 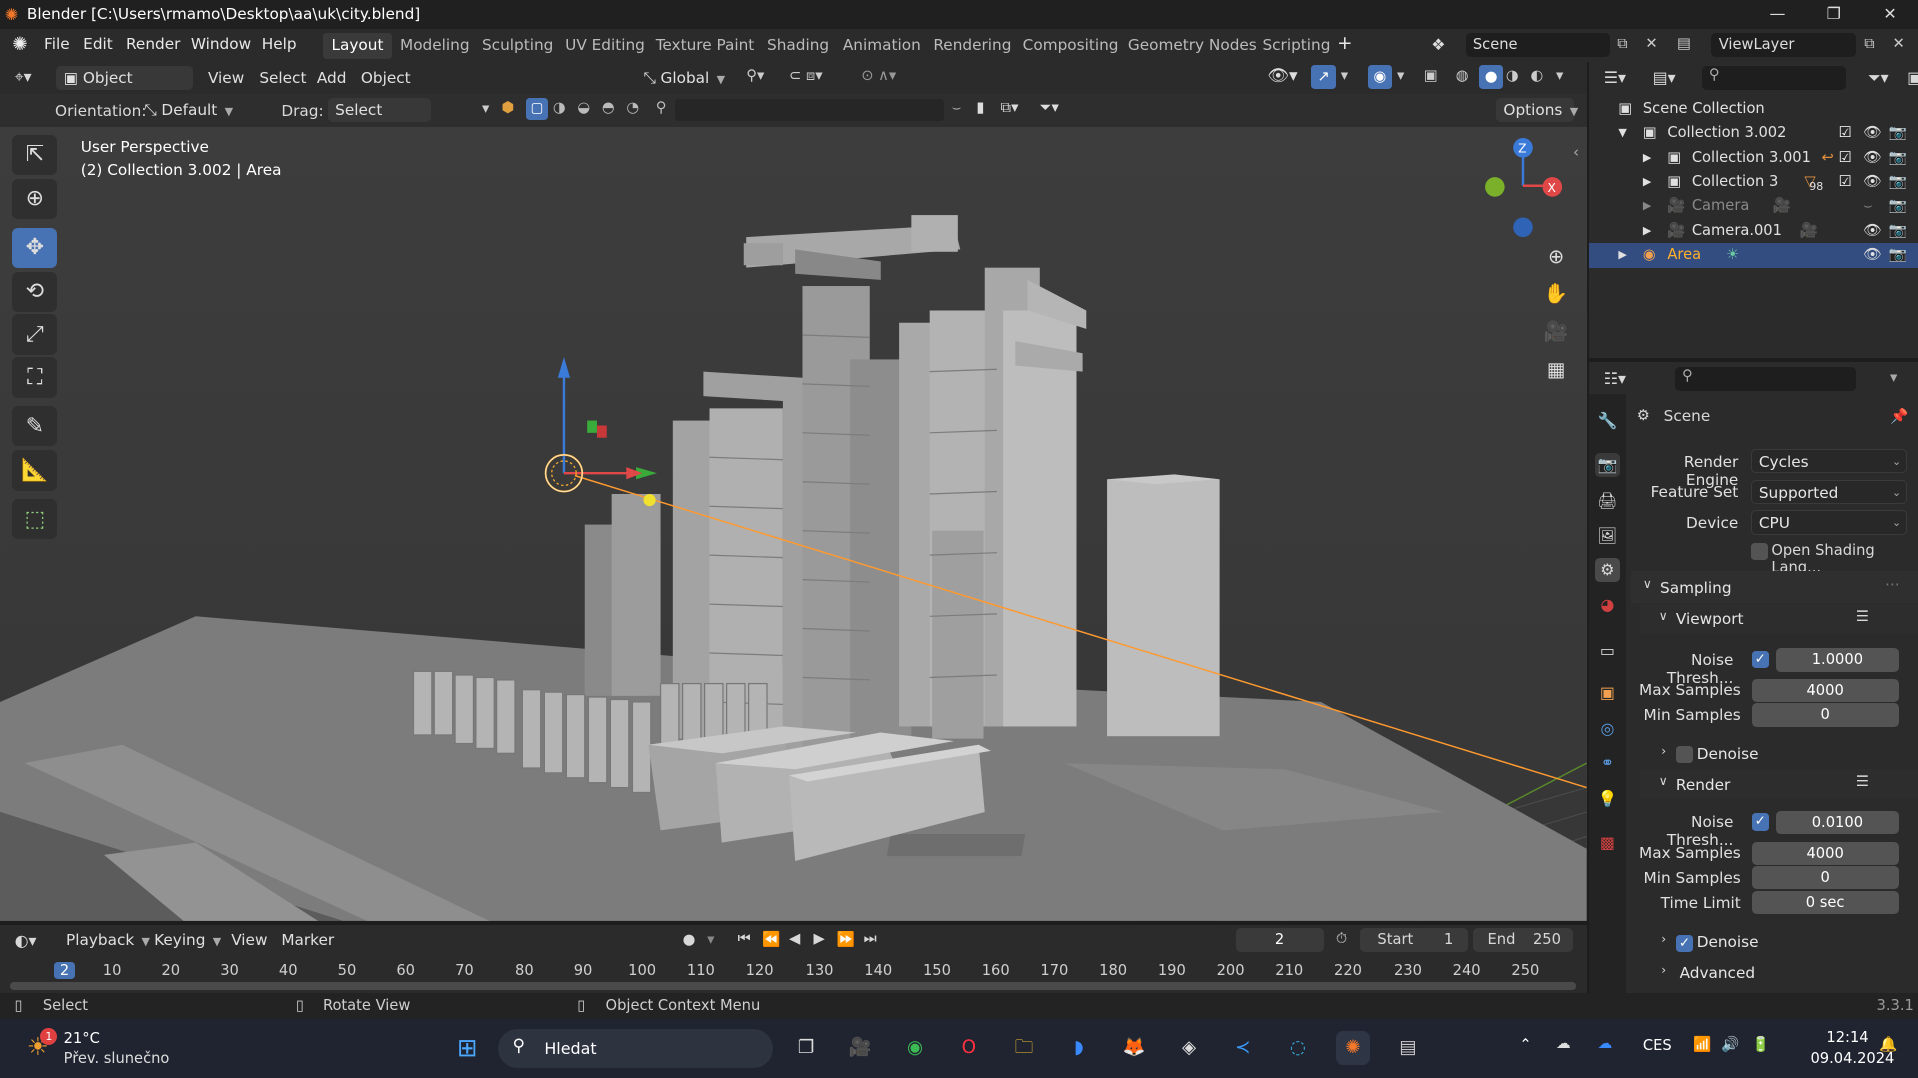 What do you see at coordinates (1684, 43) in the screenshot?
I see `viewlayer-icon: ▤` at bounding box center [1684, 43].